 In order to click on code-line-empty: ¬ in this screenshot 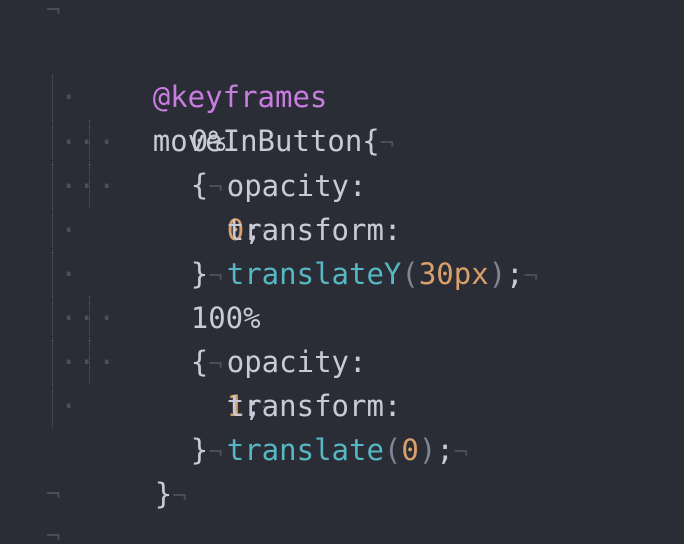, I will do `click(342, 494)`.